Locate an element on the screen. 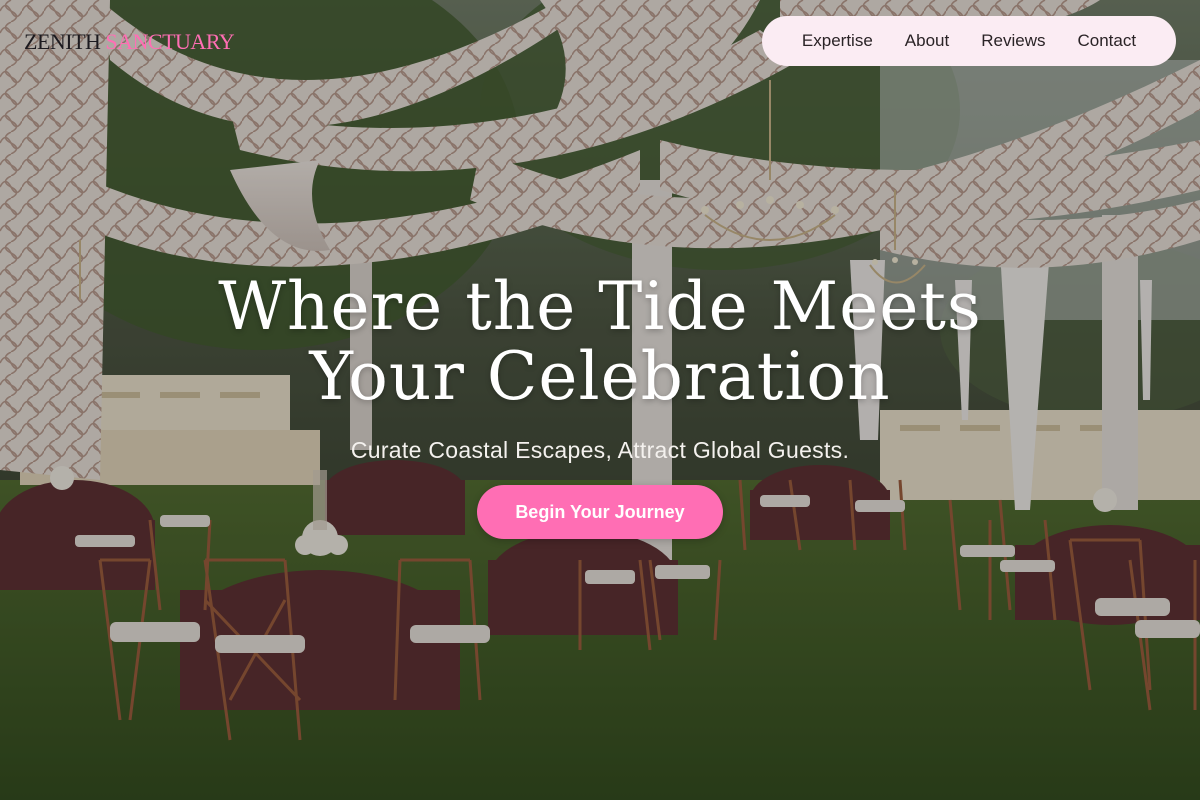  site-logo: ZENITH SANCTUARY is located at coordinates (129, 42).